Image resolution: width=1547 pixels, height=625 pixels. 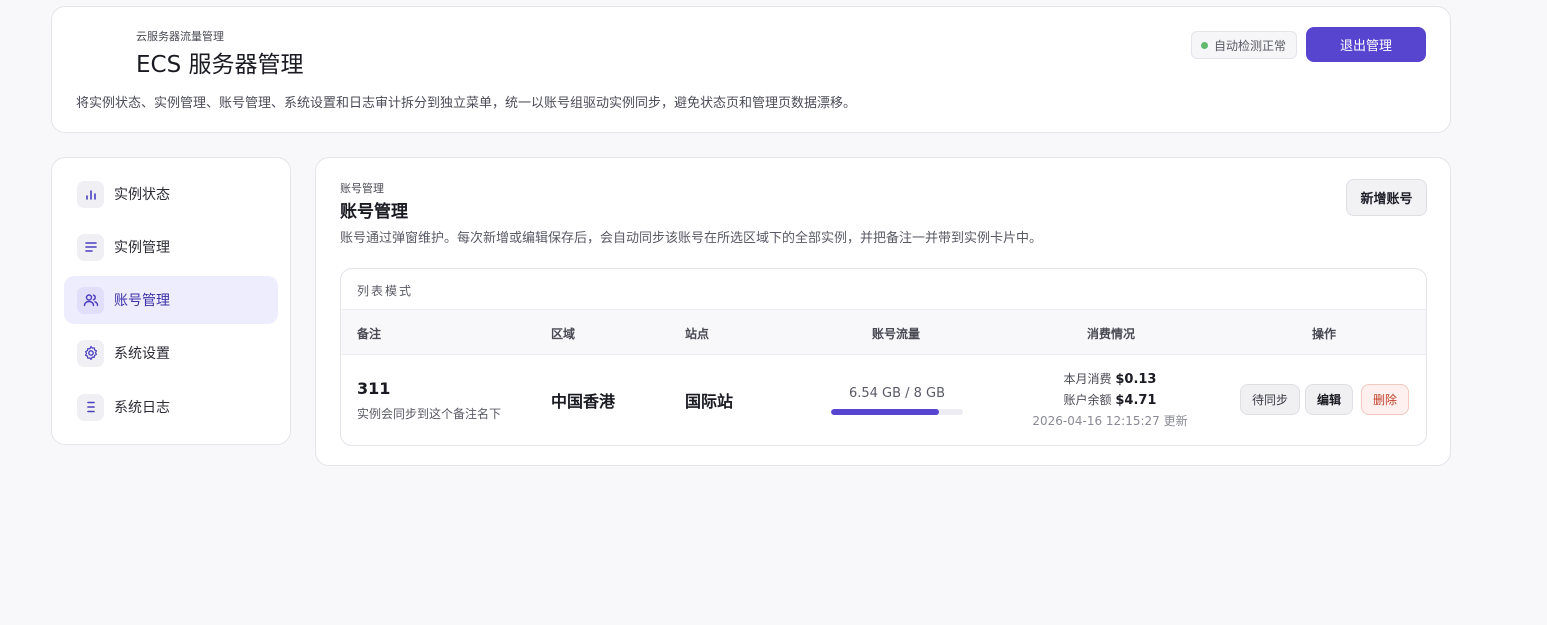 I want to click on monthly-cost: 本月消费 $0.13, so click(x=1110, y=379).